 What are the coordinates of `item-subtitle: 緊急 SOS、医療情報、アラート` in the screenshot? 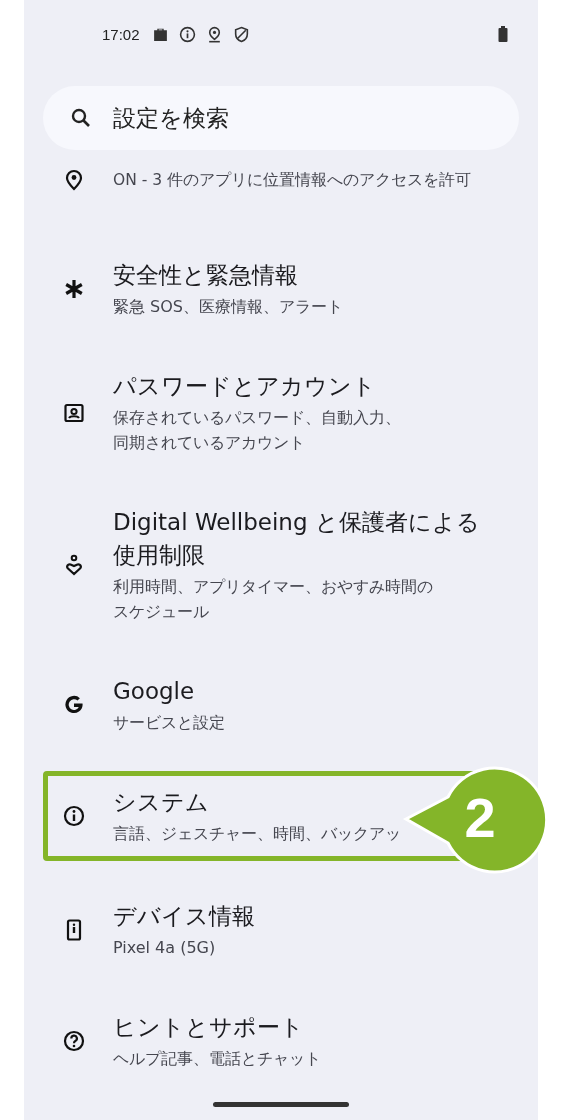 It's located at (228, 307).